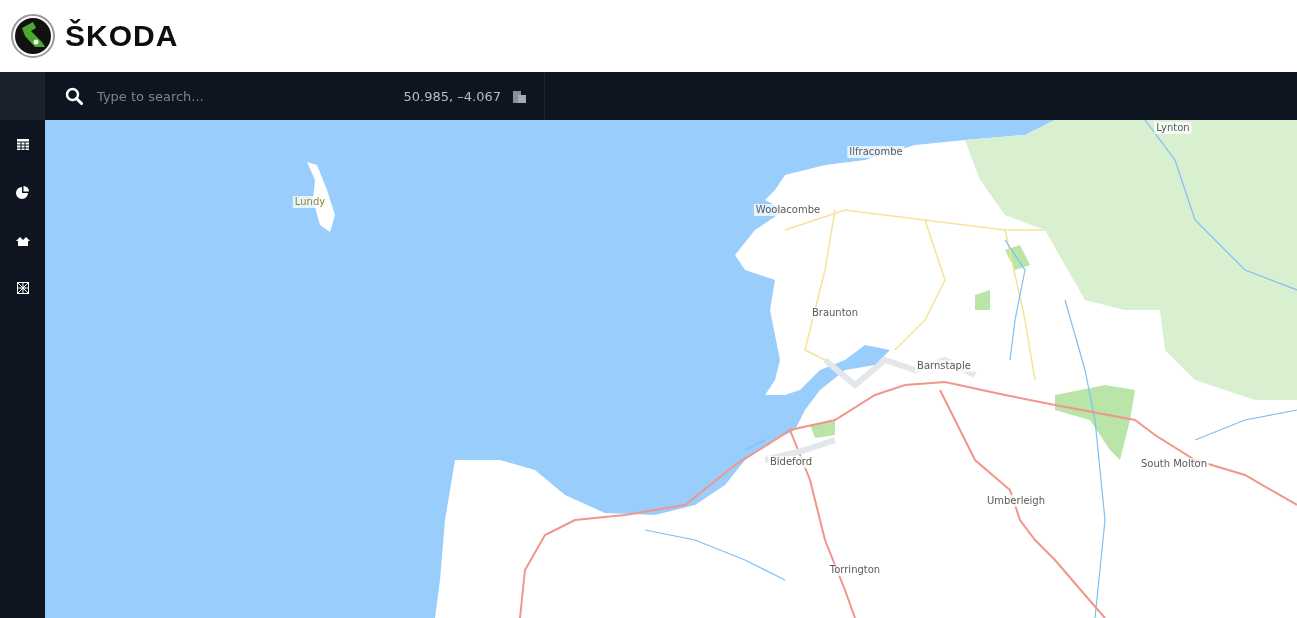  Describe the element at coordinates (1016, 501) in the screenshot. I see `place-label: Umberleigh` at that location.